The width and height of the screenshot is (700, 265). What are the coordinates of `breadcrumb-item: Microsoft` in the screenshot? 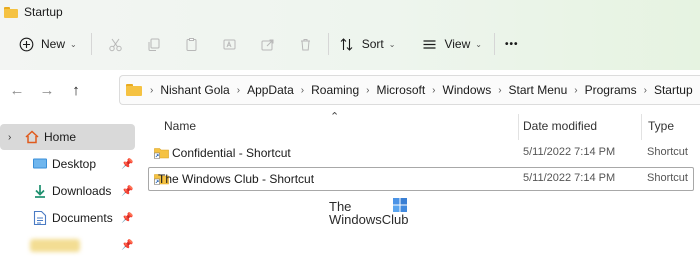 It's located at (400, 90).